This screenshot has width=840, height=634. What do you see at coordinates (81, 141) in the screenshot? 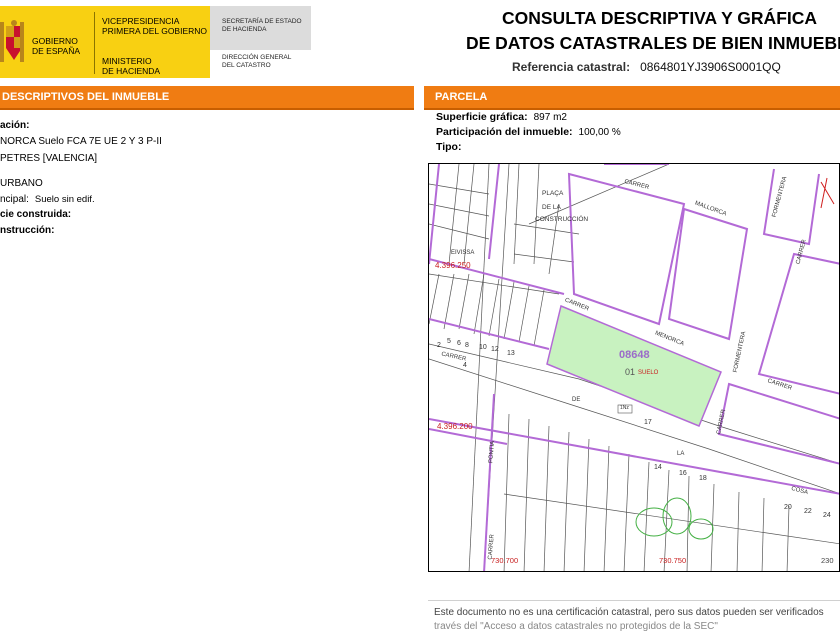
I see `location-line-1: NORCA Suelo FCA 7E UE 2 Y 3 P-II` at bounding box center [81, 141].